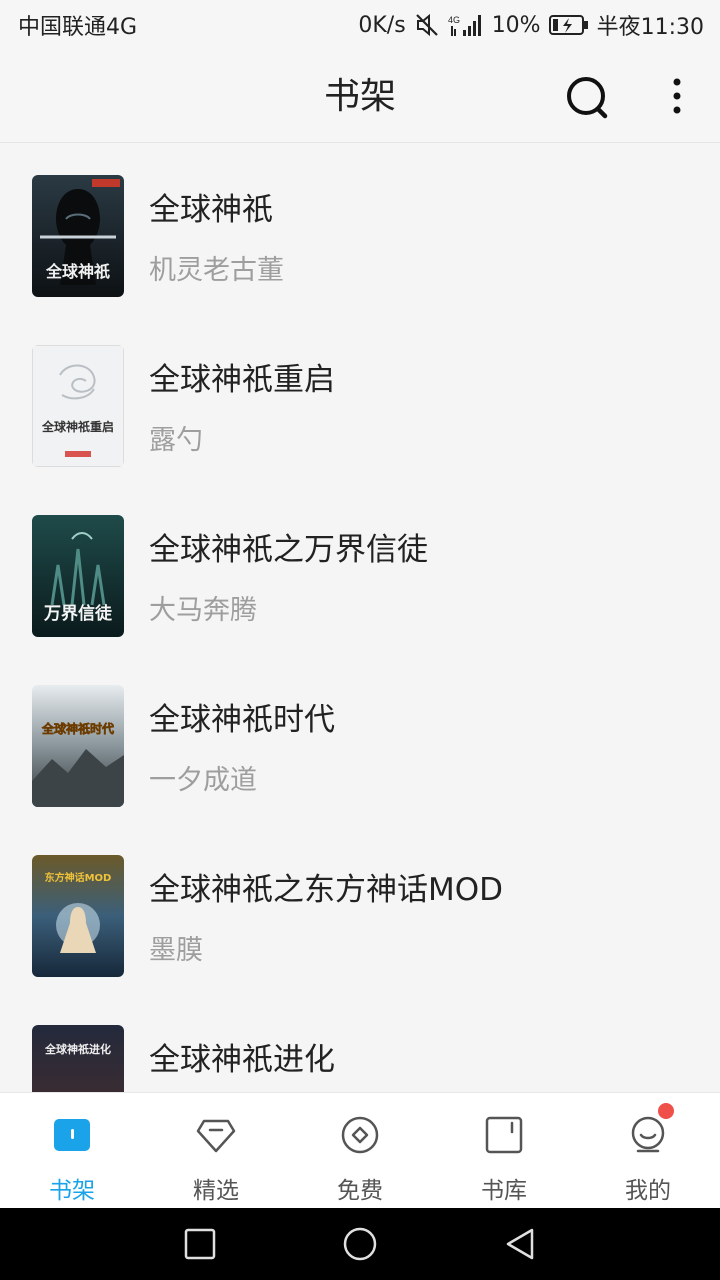  I want to click on status-icons: 0K/s 4G 10% 半夜11:30, so click(531, 25).